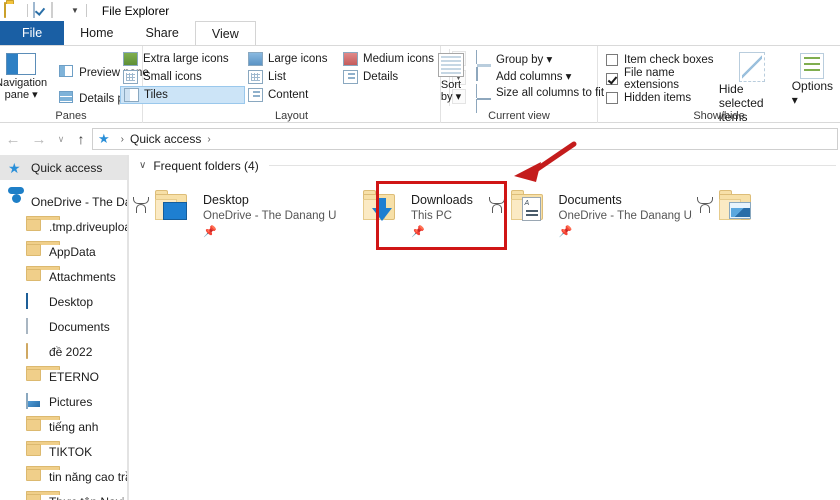  Describe the element at coordinates (165, 139) in the screenshot. I see `breadcrumb-item-quick-access: Quick access` at that location.